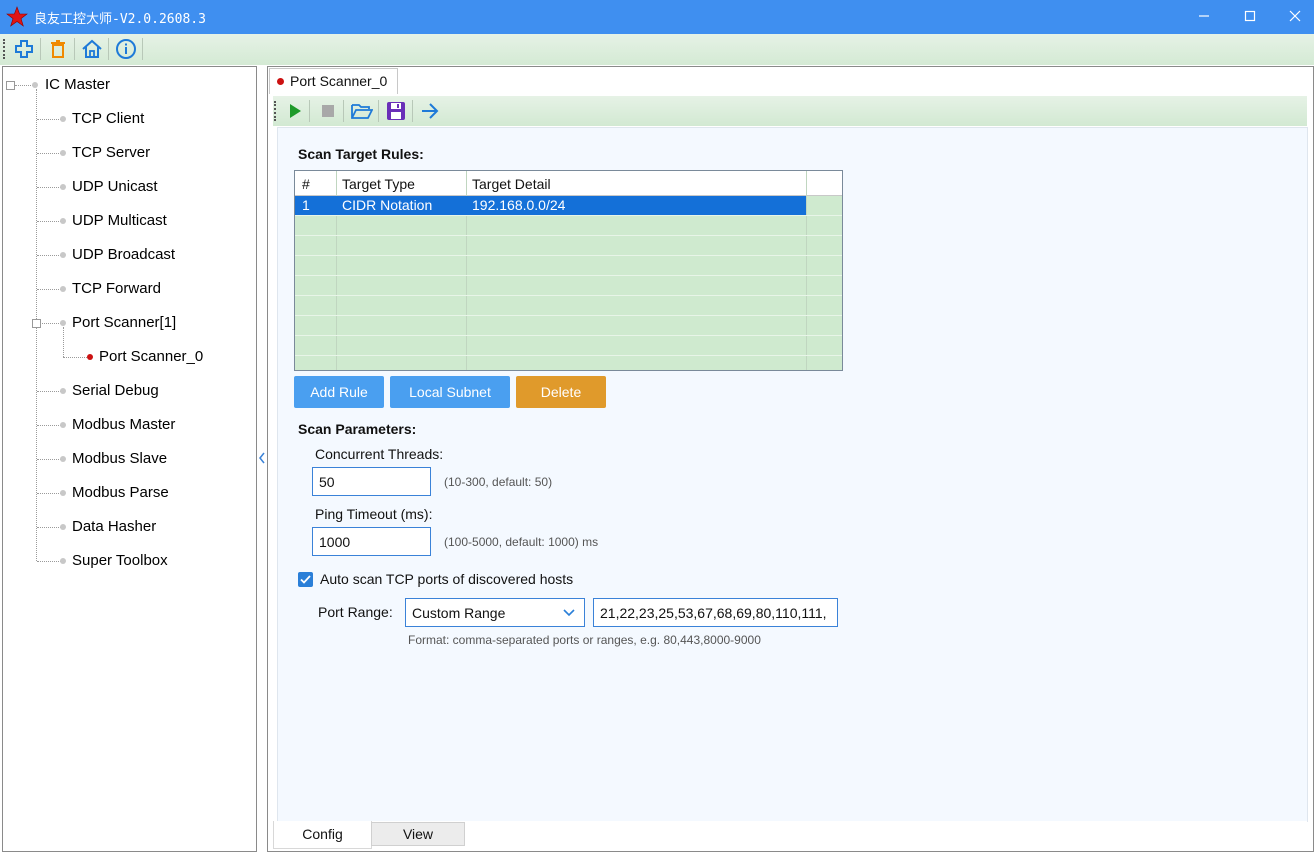 Image resolution: width=1314 pixels, height=852 pixels. What do you see at coordinates (387, 205) in the screenshot?
I see `cell-target-type: CIDR Notation` at bounding box center [387, 205].